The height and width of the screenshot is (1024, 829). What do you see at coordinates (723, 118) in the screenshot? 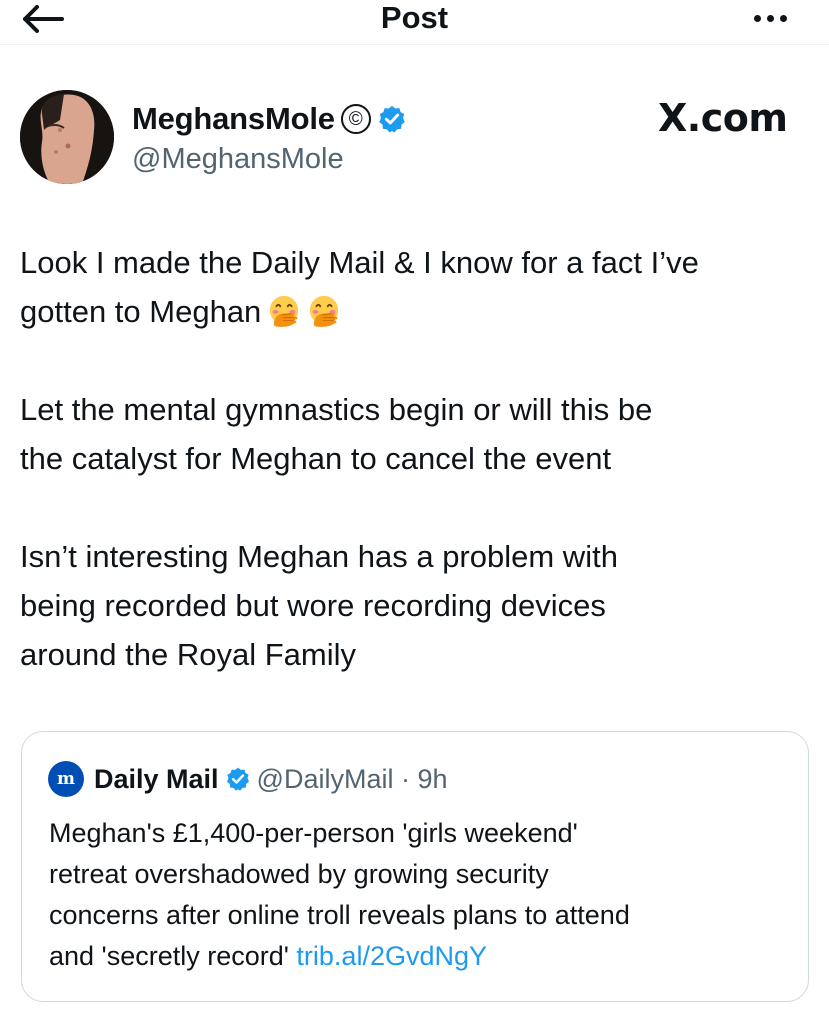
I see `x-com-watermark: X.com` at bounding box center [723, 118].